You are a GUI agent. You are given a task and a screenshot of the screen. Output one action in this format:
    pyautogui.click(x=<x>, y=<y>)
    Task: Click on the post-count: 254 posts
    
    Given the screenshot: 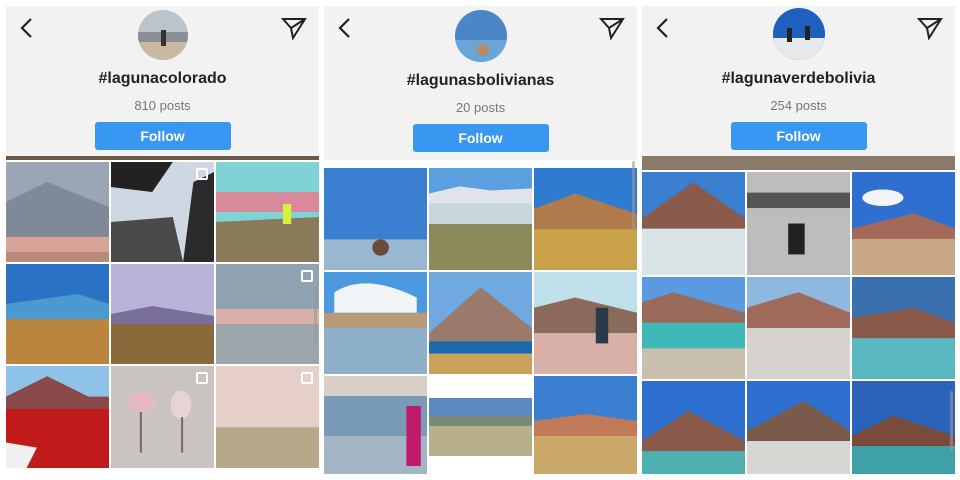 What is the action you would take?
    pyautogui.click(x=798, y=105)
    